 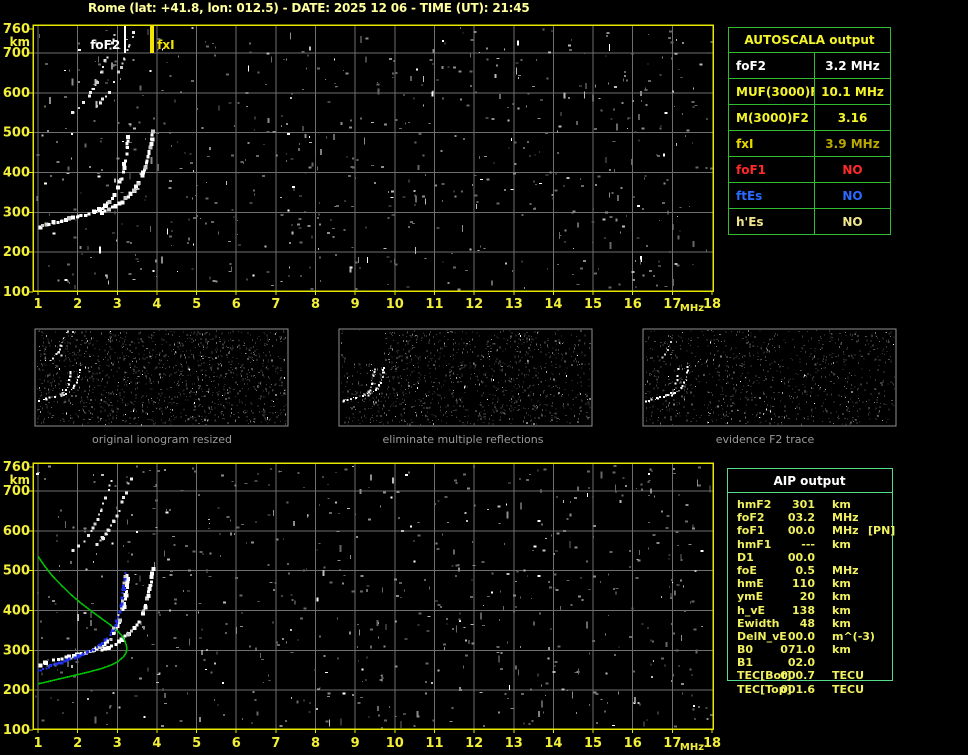 I want to click on x-tick-label: 3, so click(x=117, y=304).